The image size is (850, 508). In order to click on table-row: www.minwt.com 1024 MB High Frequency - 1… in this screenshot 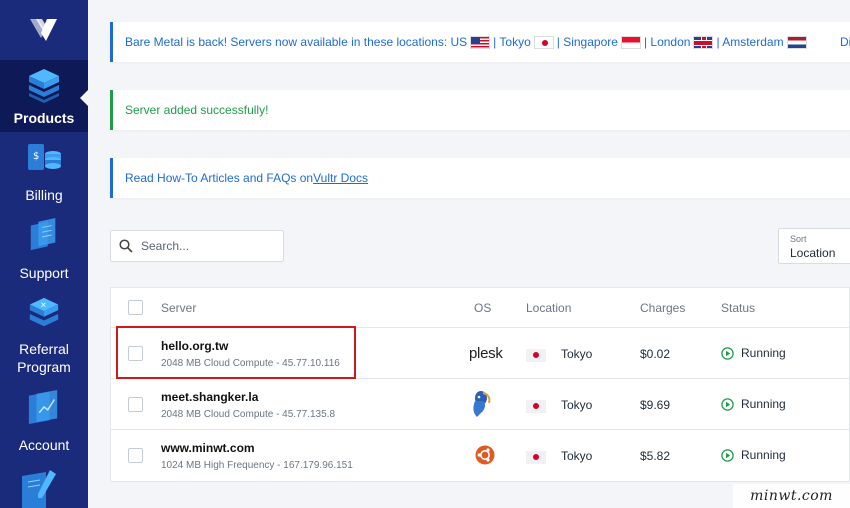, I will do `click(480, 455)`.